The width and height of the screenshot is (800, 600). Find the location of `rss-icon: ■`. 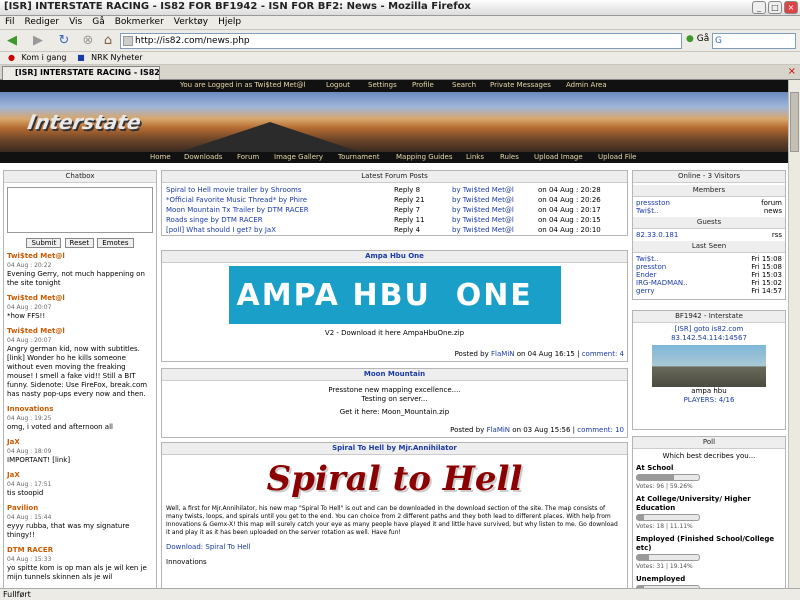

rss-icon: ■ is located at coordinates (81, 57).